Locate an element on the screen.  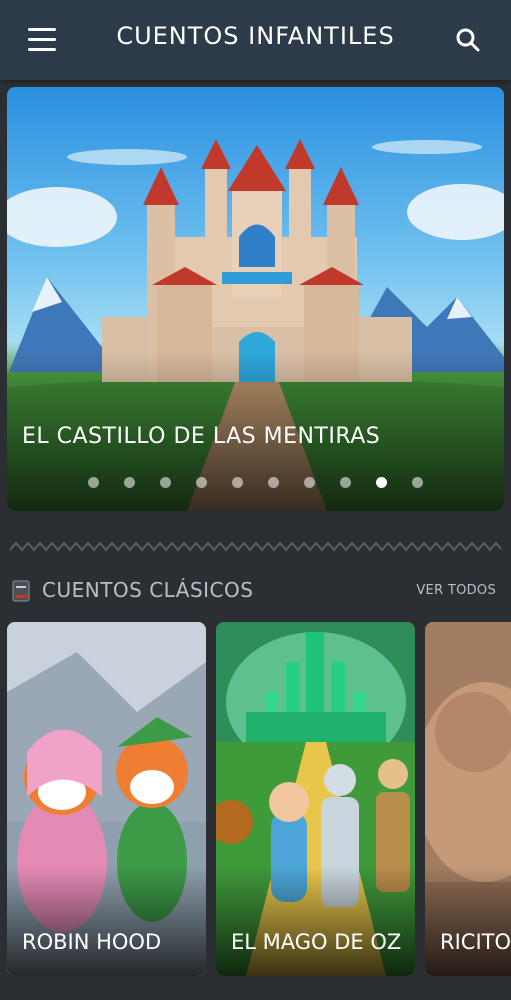
app-bar: CUENTOS INFANTILES is located at coordinates (255, 40).